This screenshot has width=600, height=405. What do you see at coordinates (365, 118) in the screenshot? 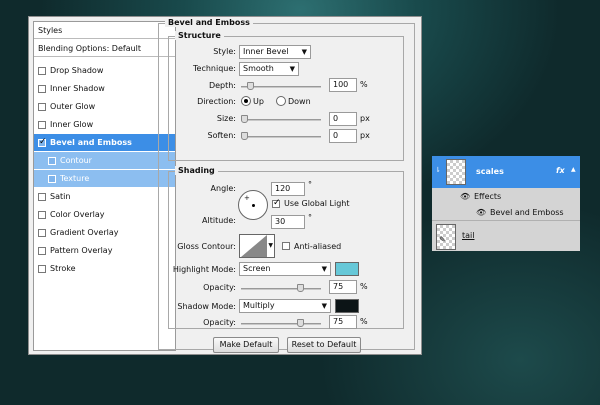
I see `size-unit: px` at bounding box center [365, 118].